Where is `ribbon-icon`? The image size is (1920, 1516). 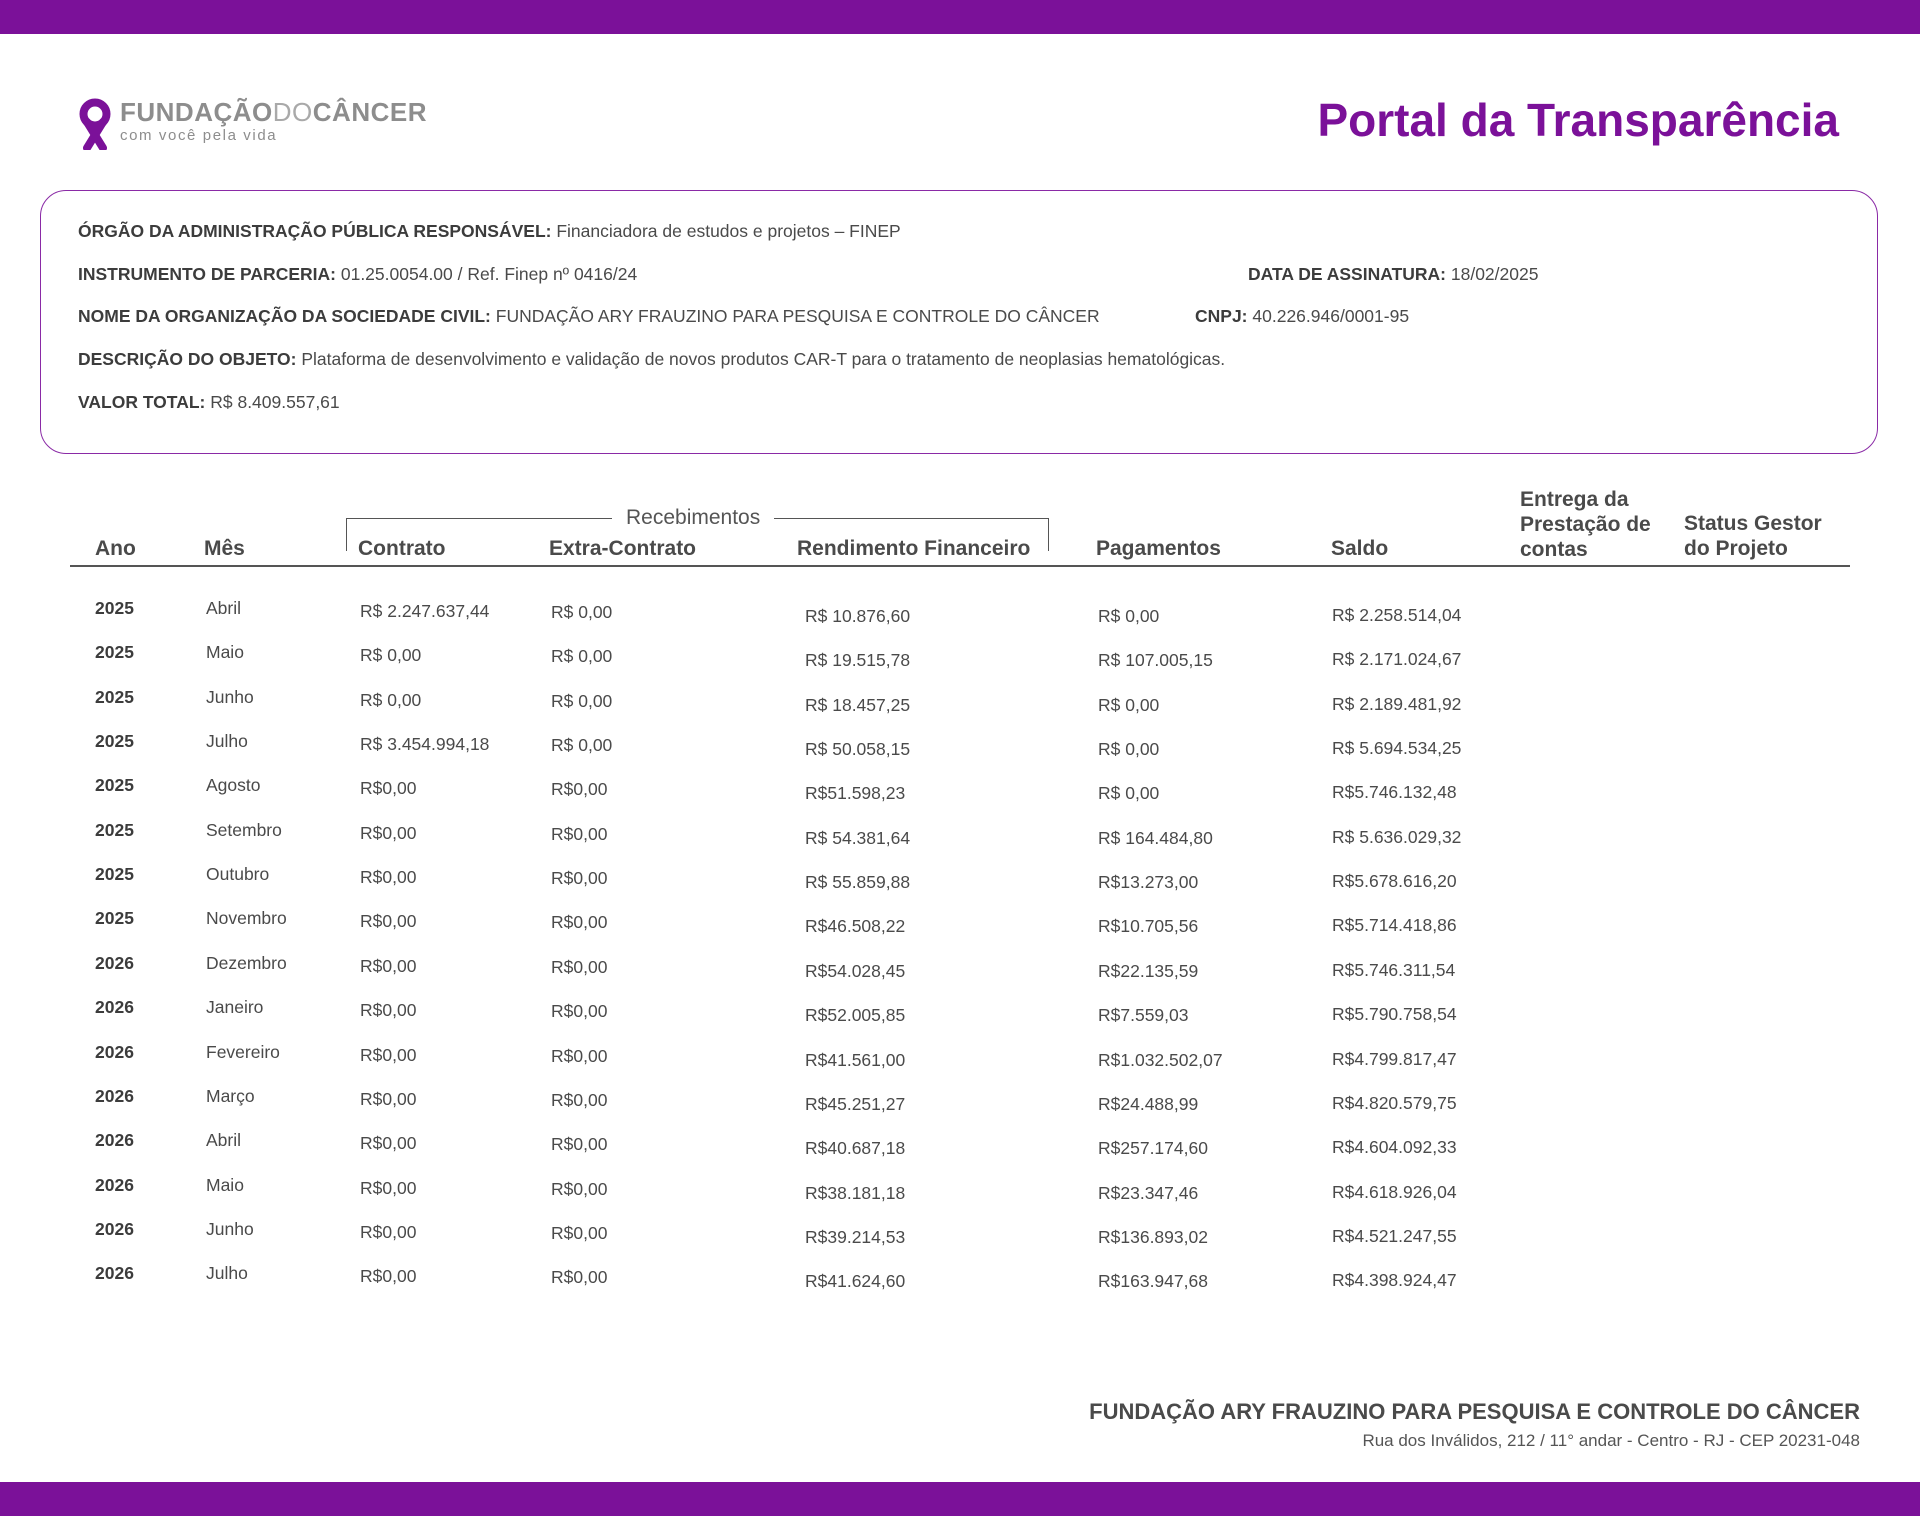 ribbon-icon is located at coordinates (95, 124).